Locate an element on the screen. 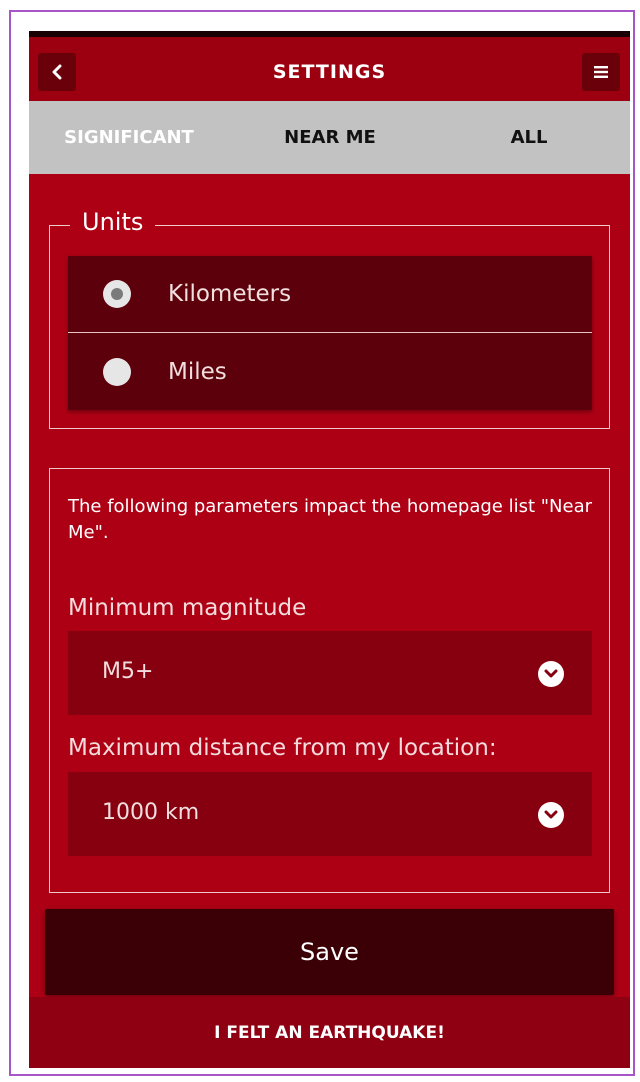  min-magnitude-select: M5+ is located at coordinates (330, 673).